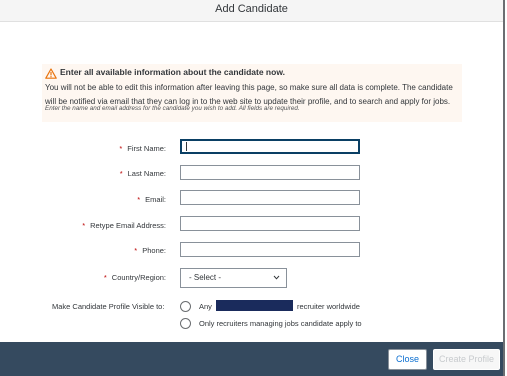  Describe the element at coordinates (108, 306) in the screenshot. I see `visibility-label: Make Candidate Profile Visible to:` at that location.